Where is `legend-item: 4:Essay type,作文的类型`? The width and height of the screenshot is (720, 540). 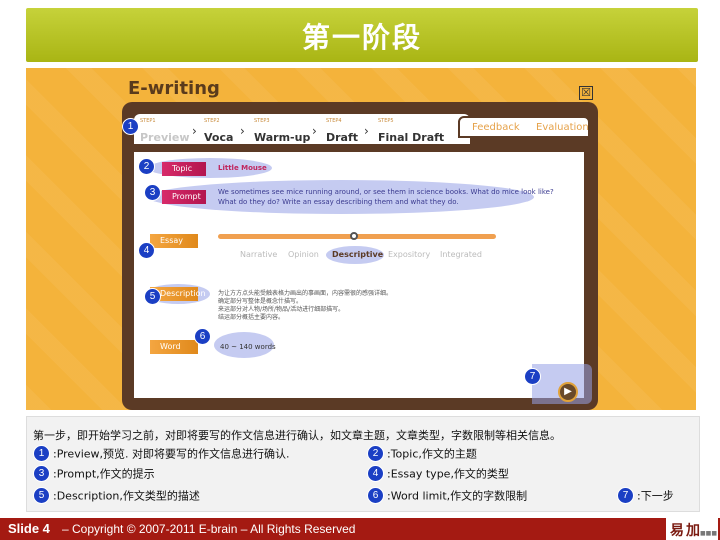
legend-item: 4:Essay type,作文的类型 is located at coordinates (438, 473).